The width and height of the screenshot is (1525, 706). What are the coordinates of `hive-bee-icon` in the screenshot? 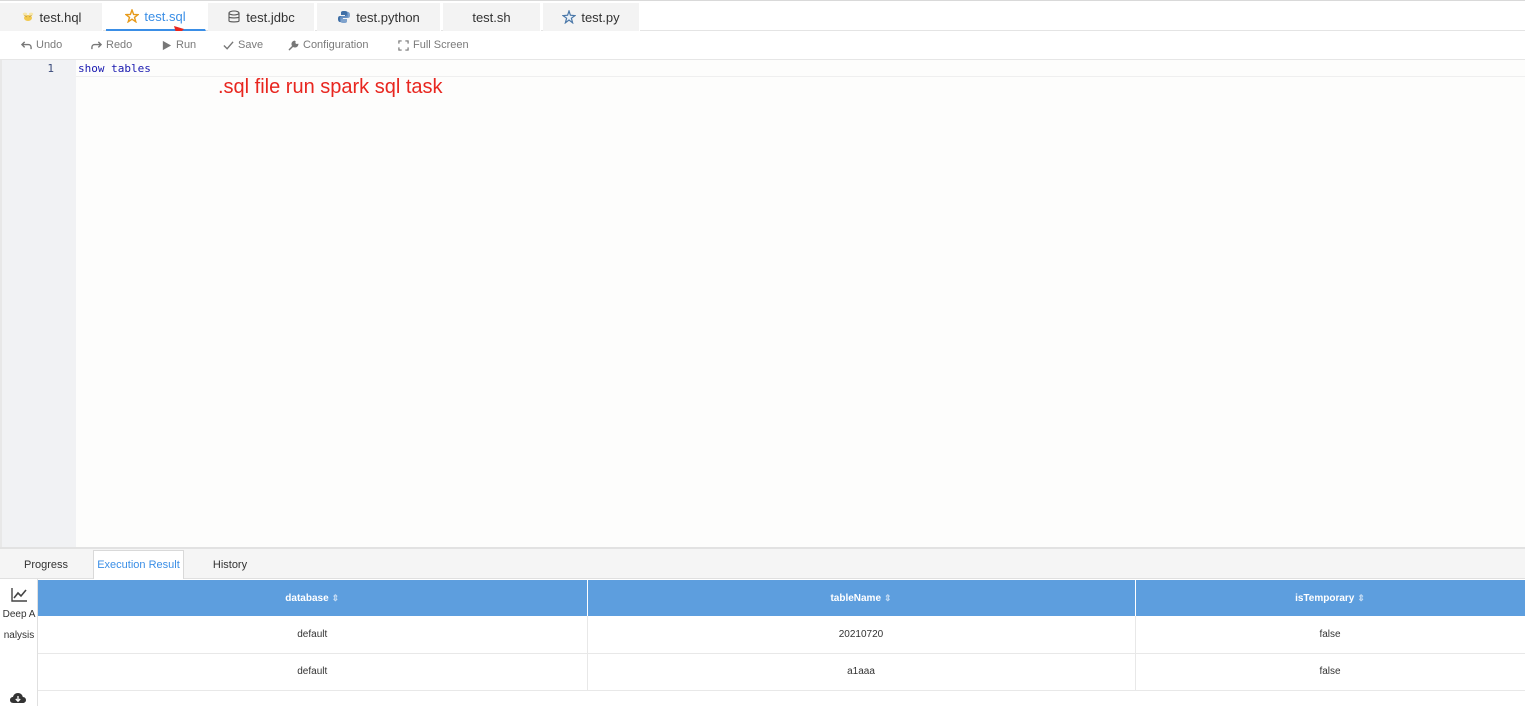 It's located at (27, 16).